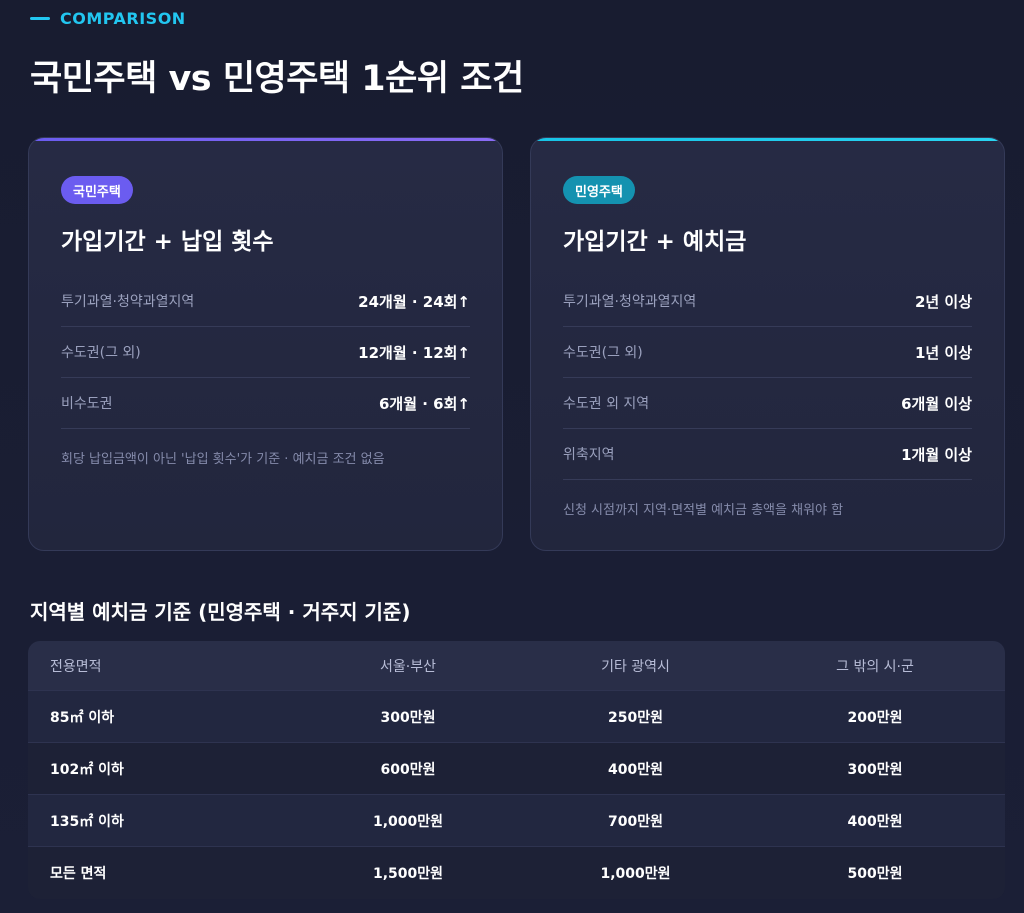  What do you see at coordinates (424, 403) in the screenshot?
I see `condition-value: 6개월 · 6회↑` at bounding box center [424, 403].